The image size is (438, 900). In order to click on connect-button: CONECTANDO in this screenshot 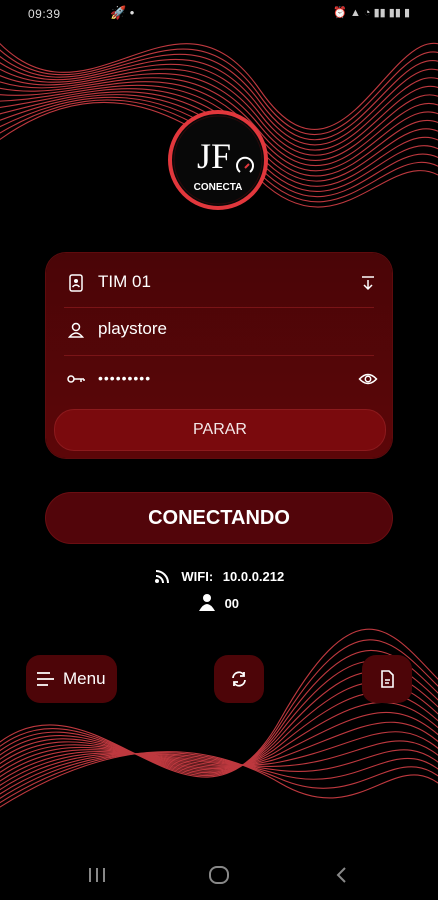, I will do `click(219, 518)`.